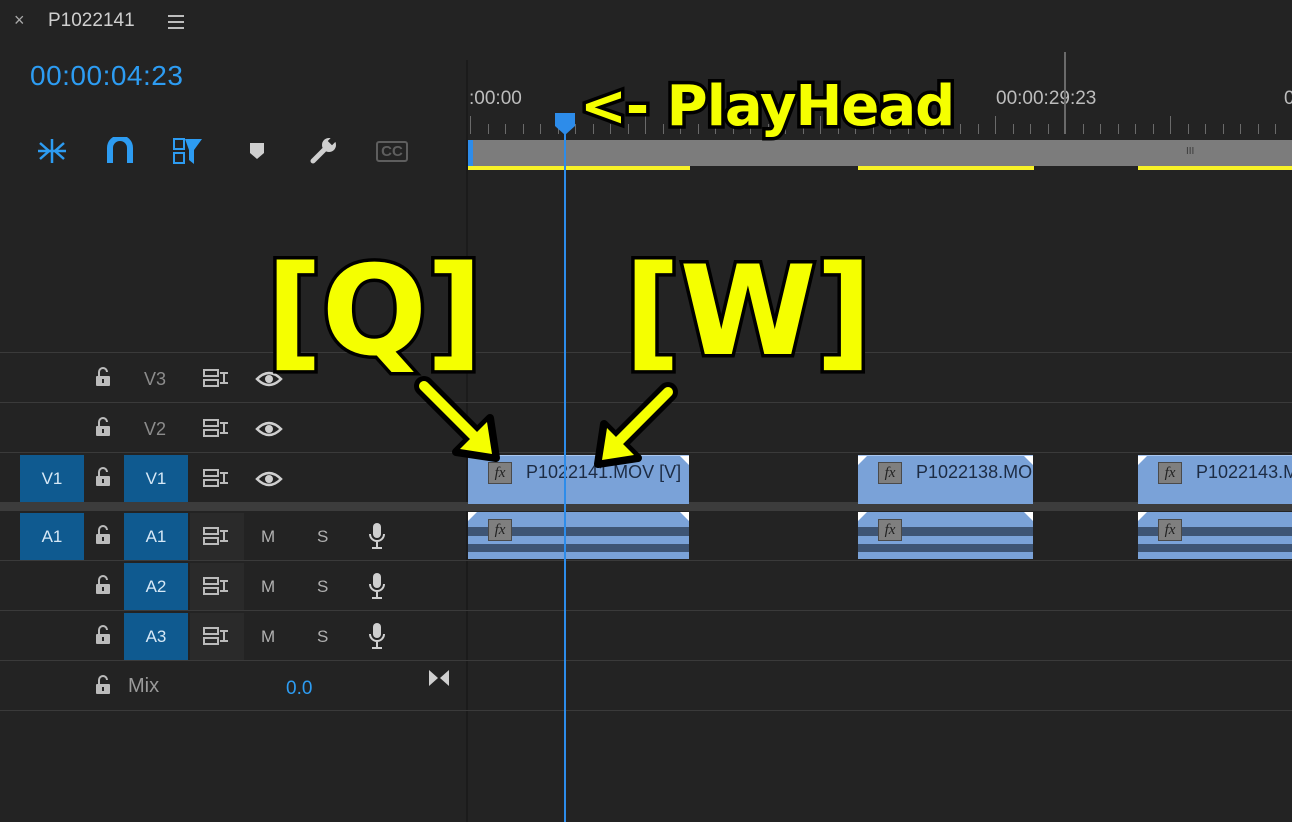  Describe the element at coordinates (375, 312) in the screenshot. I see `q-key-annotation: [Q]` at that location.